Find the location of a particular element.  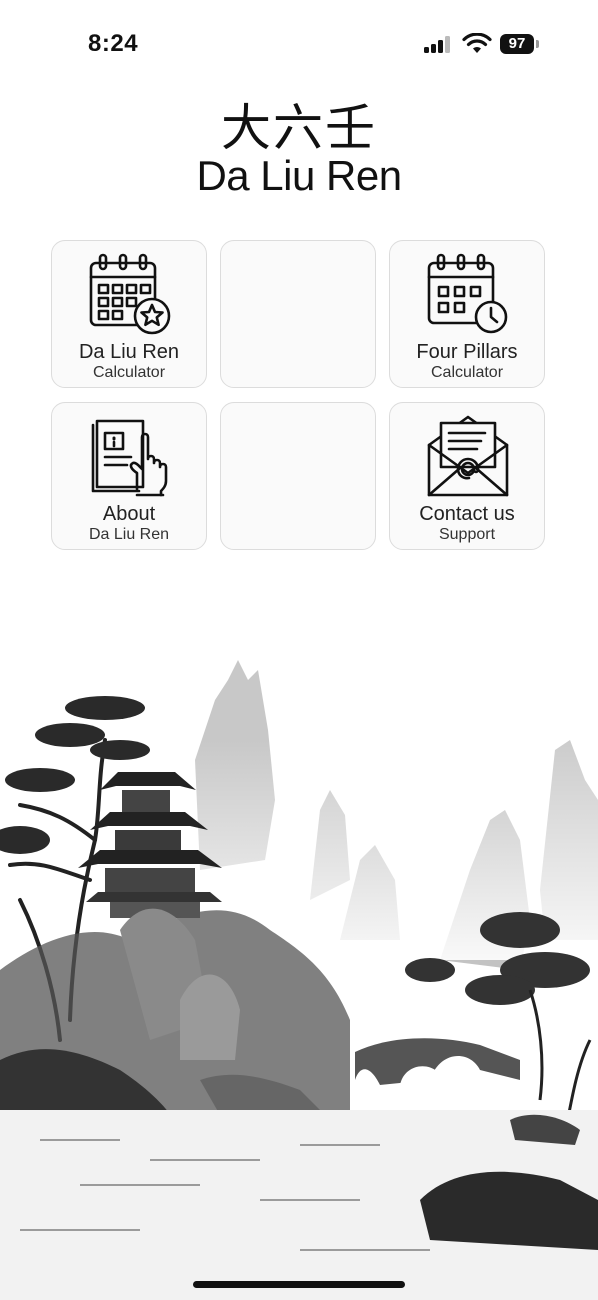

home-indicator is located at coordinates (299, 1284).